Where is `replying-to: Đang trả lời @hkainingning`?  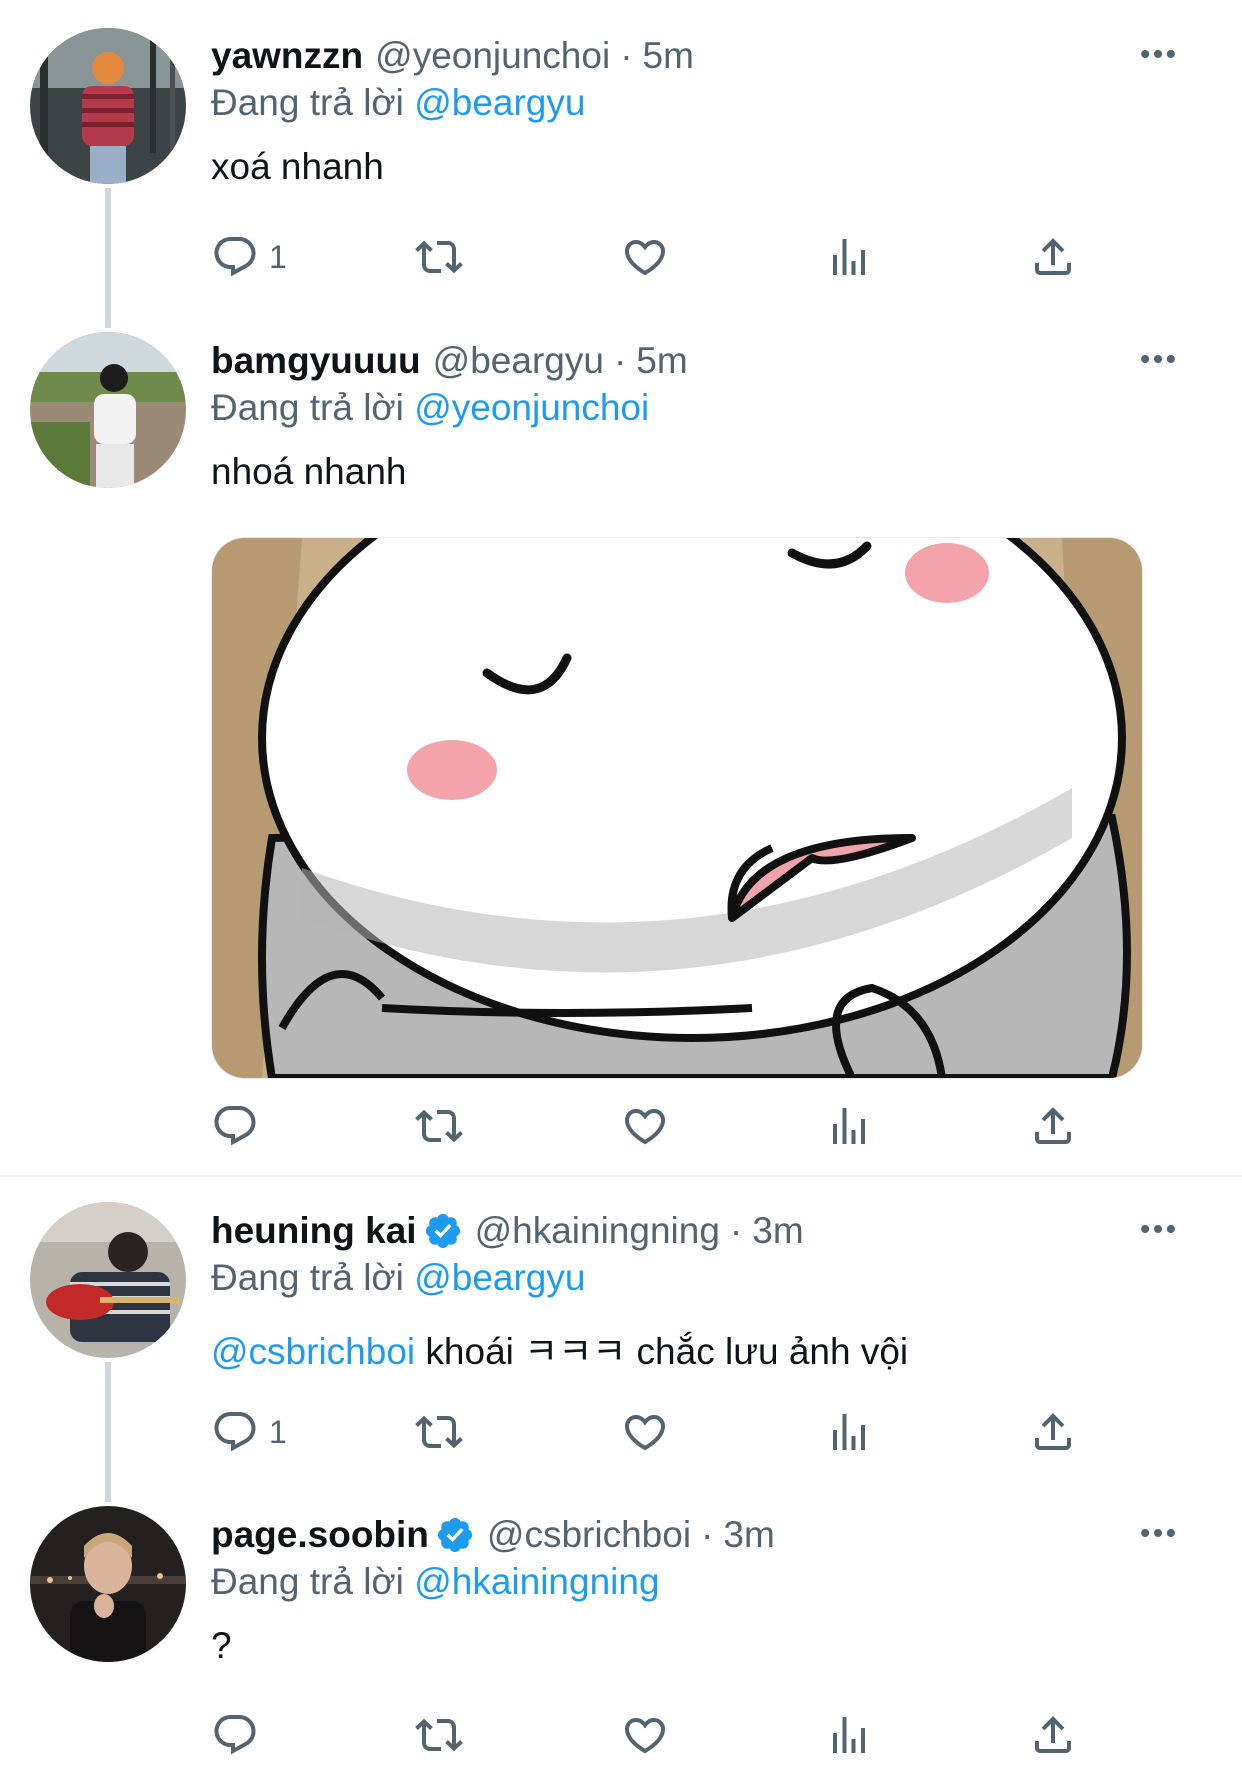 replying-to: Đang trả lời @hkainingning is located at coordinates (435, 1582).